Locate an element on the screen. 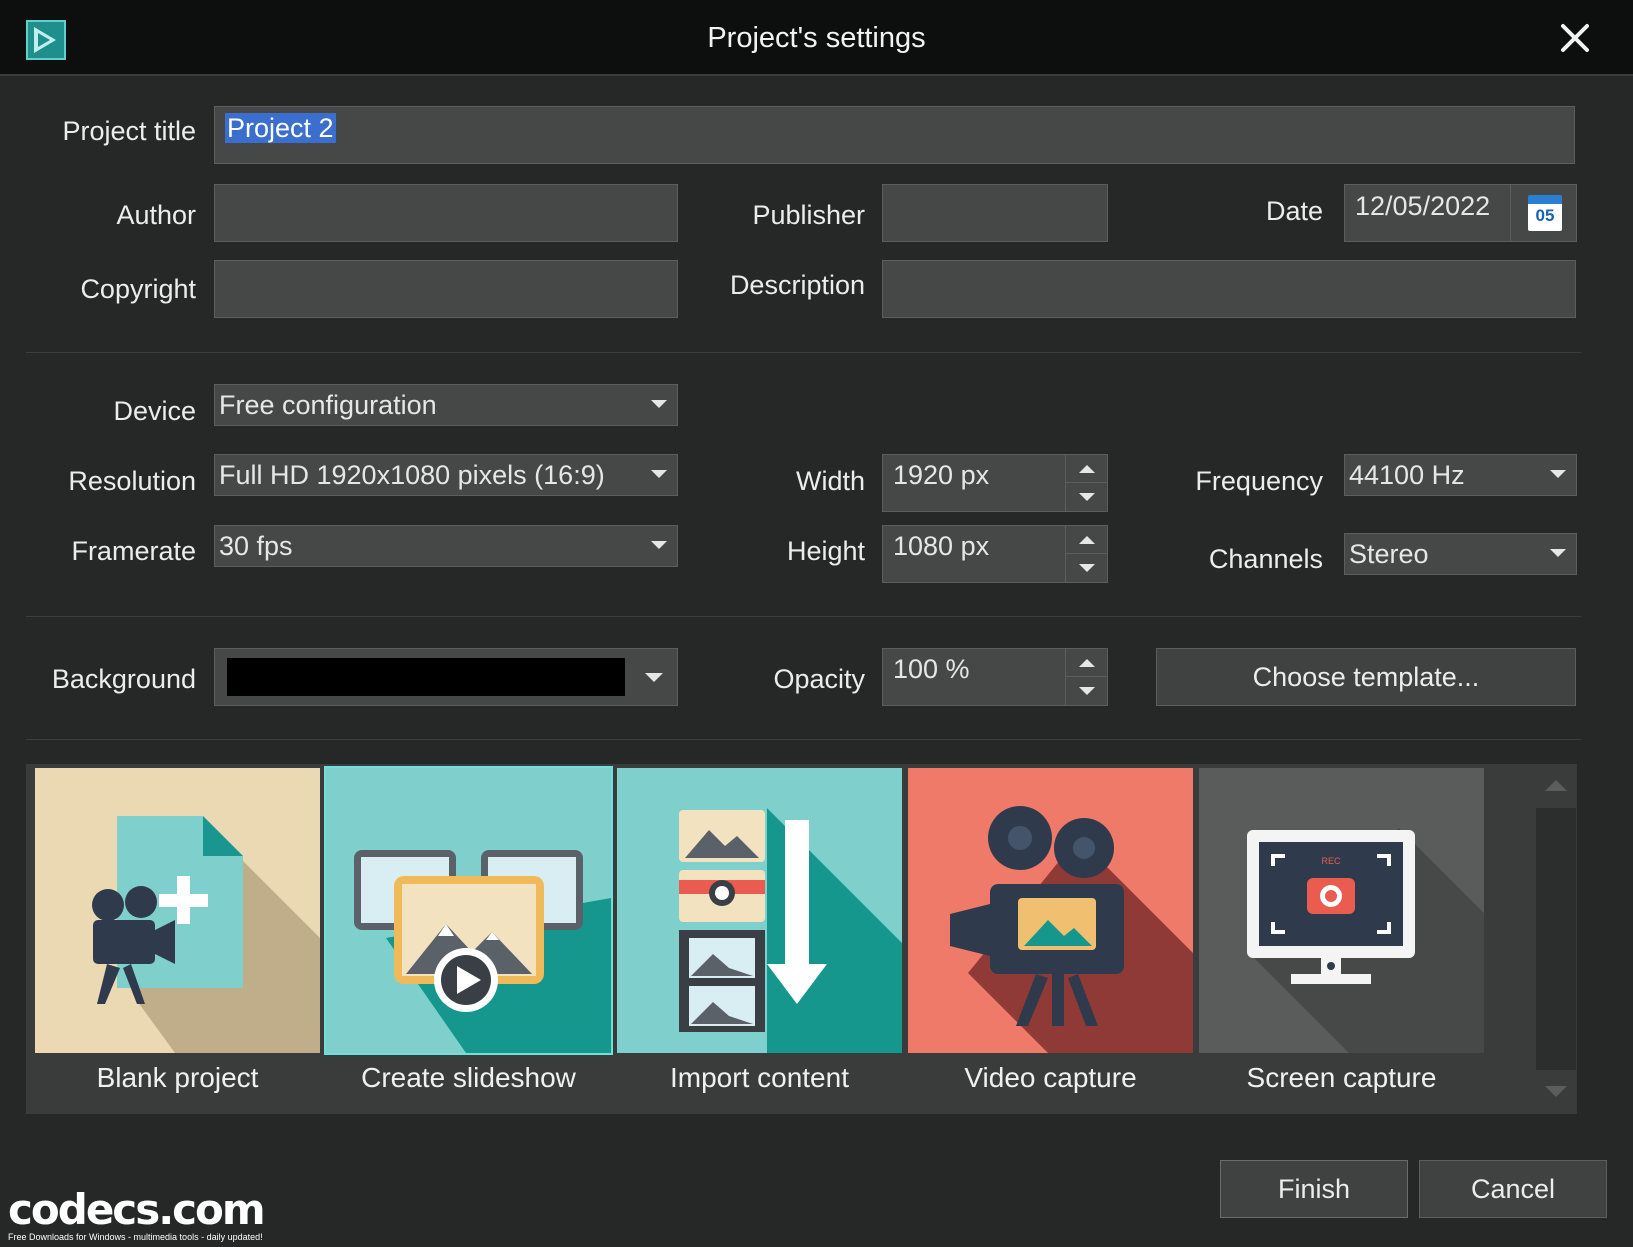 The height and width of the screenshot is (1247, 1633). height-stepper: 1080 px is located at coordinates (995, 554).